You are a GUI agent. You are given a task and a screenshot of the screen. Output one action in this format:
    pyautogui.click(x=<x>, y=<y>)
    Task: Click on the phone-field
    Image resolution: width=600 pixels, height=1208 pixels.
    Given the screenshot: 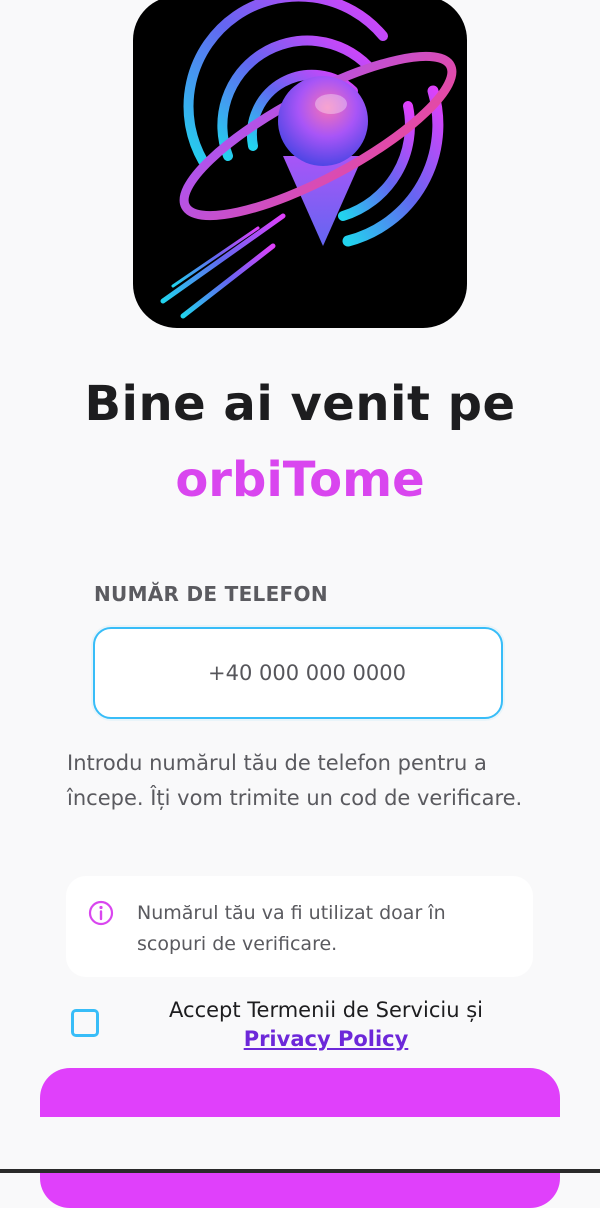 What is the action you would take?
    pyautogui.click(x=298, y=673)
    